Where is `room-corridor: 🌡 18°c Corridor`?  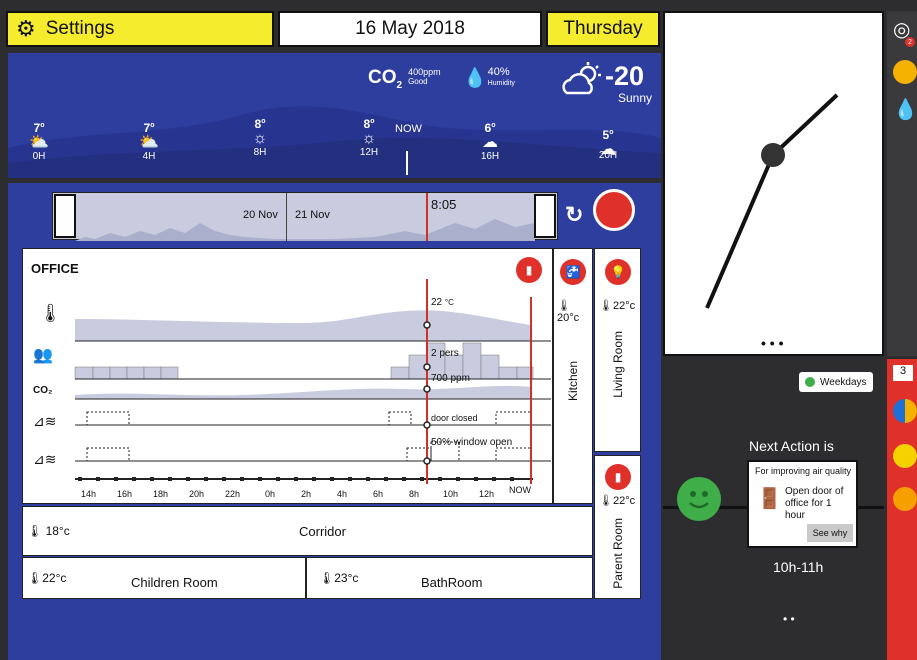
room-corridor: 🌡 18°c Corridor is located at coordinates (307, 531).